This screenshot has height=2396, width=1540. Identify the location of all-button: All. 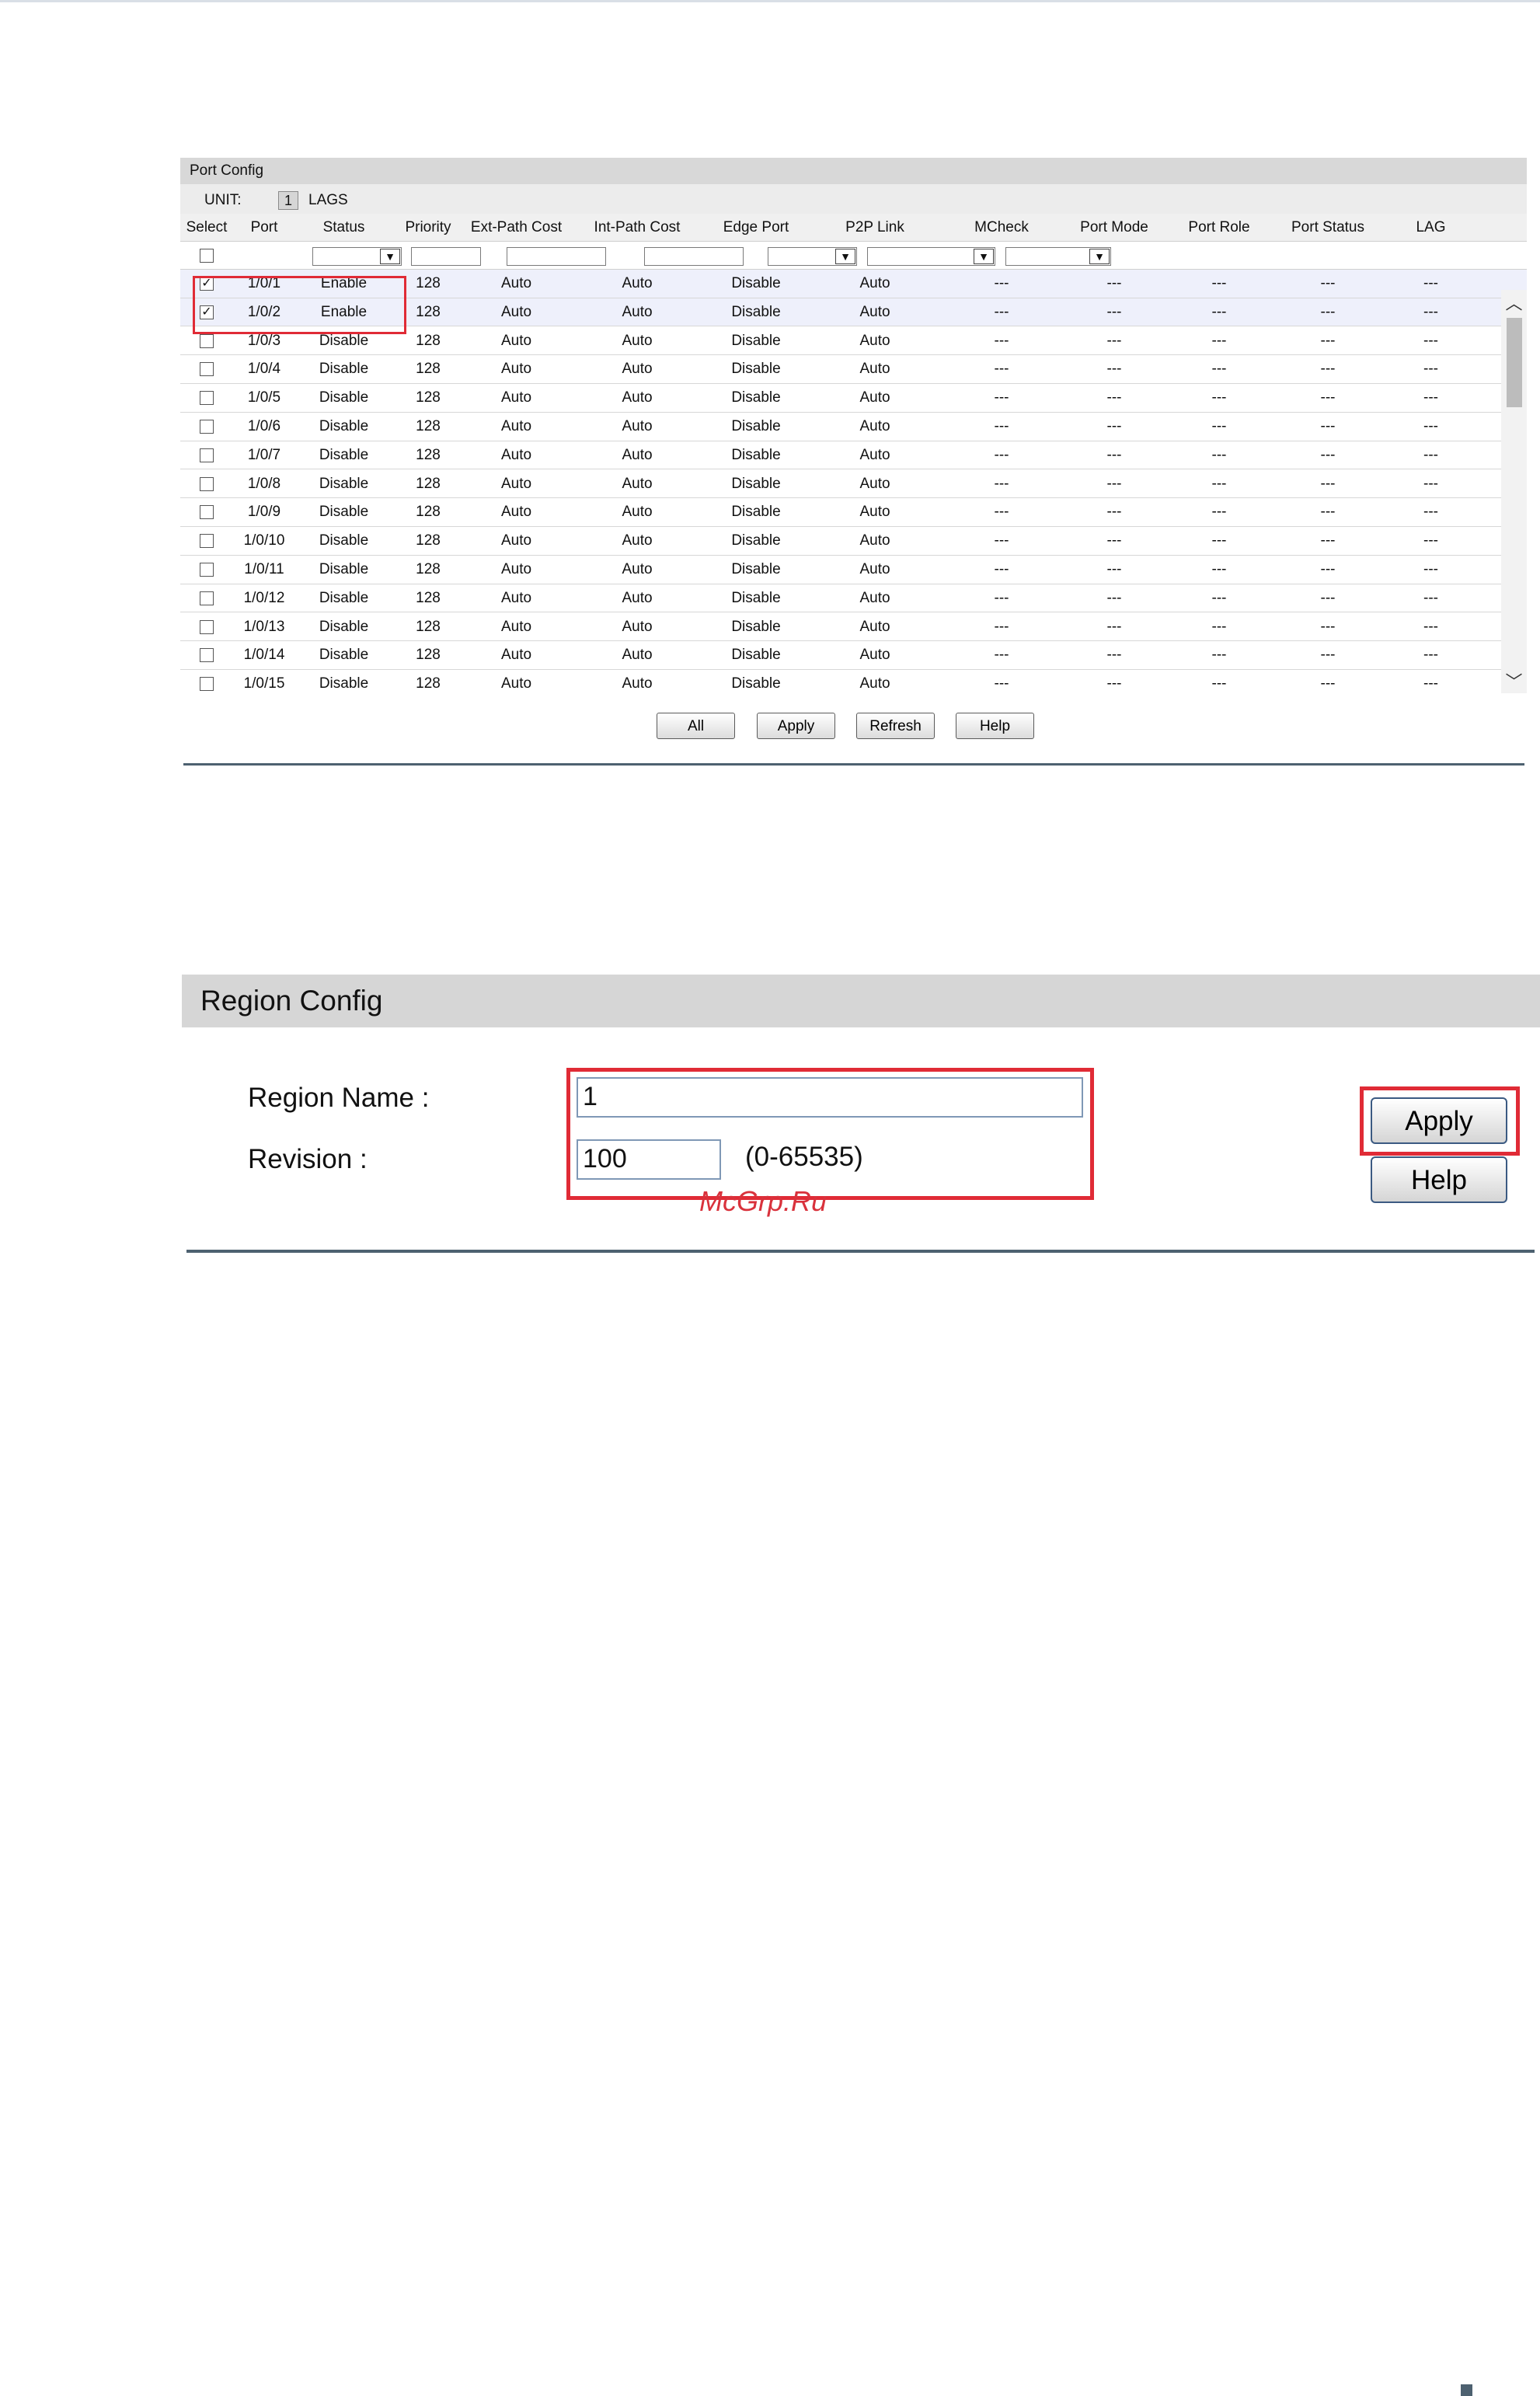
(696, 726).